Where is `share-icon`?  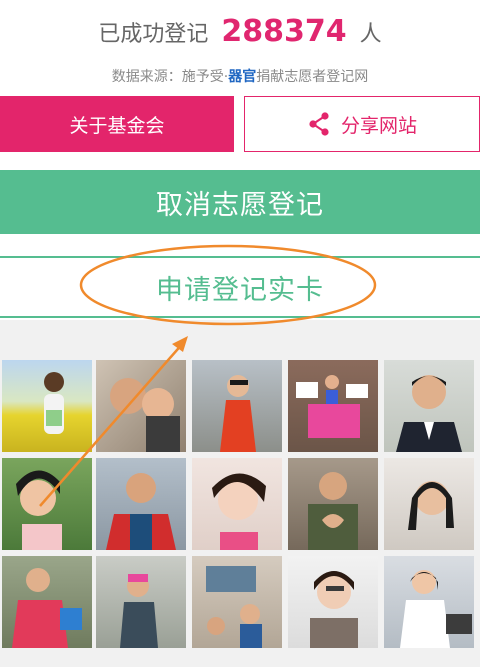 share-icon is located at coordinates (319, 124).